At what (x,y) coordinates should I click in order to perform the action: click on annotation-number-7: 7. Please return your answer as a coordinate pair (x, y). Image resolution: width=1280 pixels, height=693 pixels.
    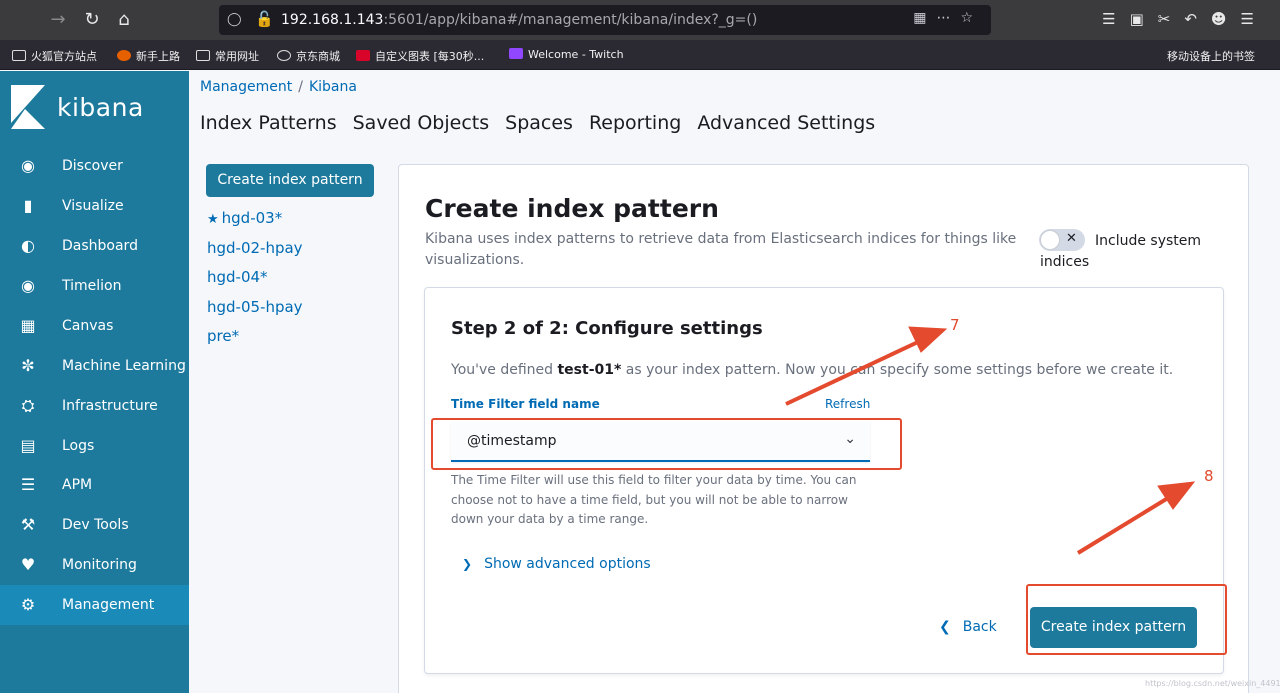
    Looking at the image, I should click on (955, 325).